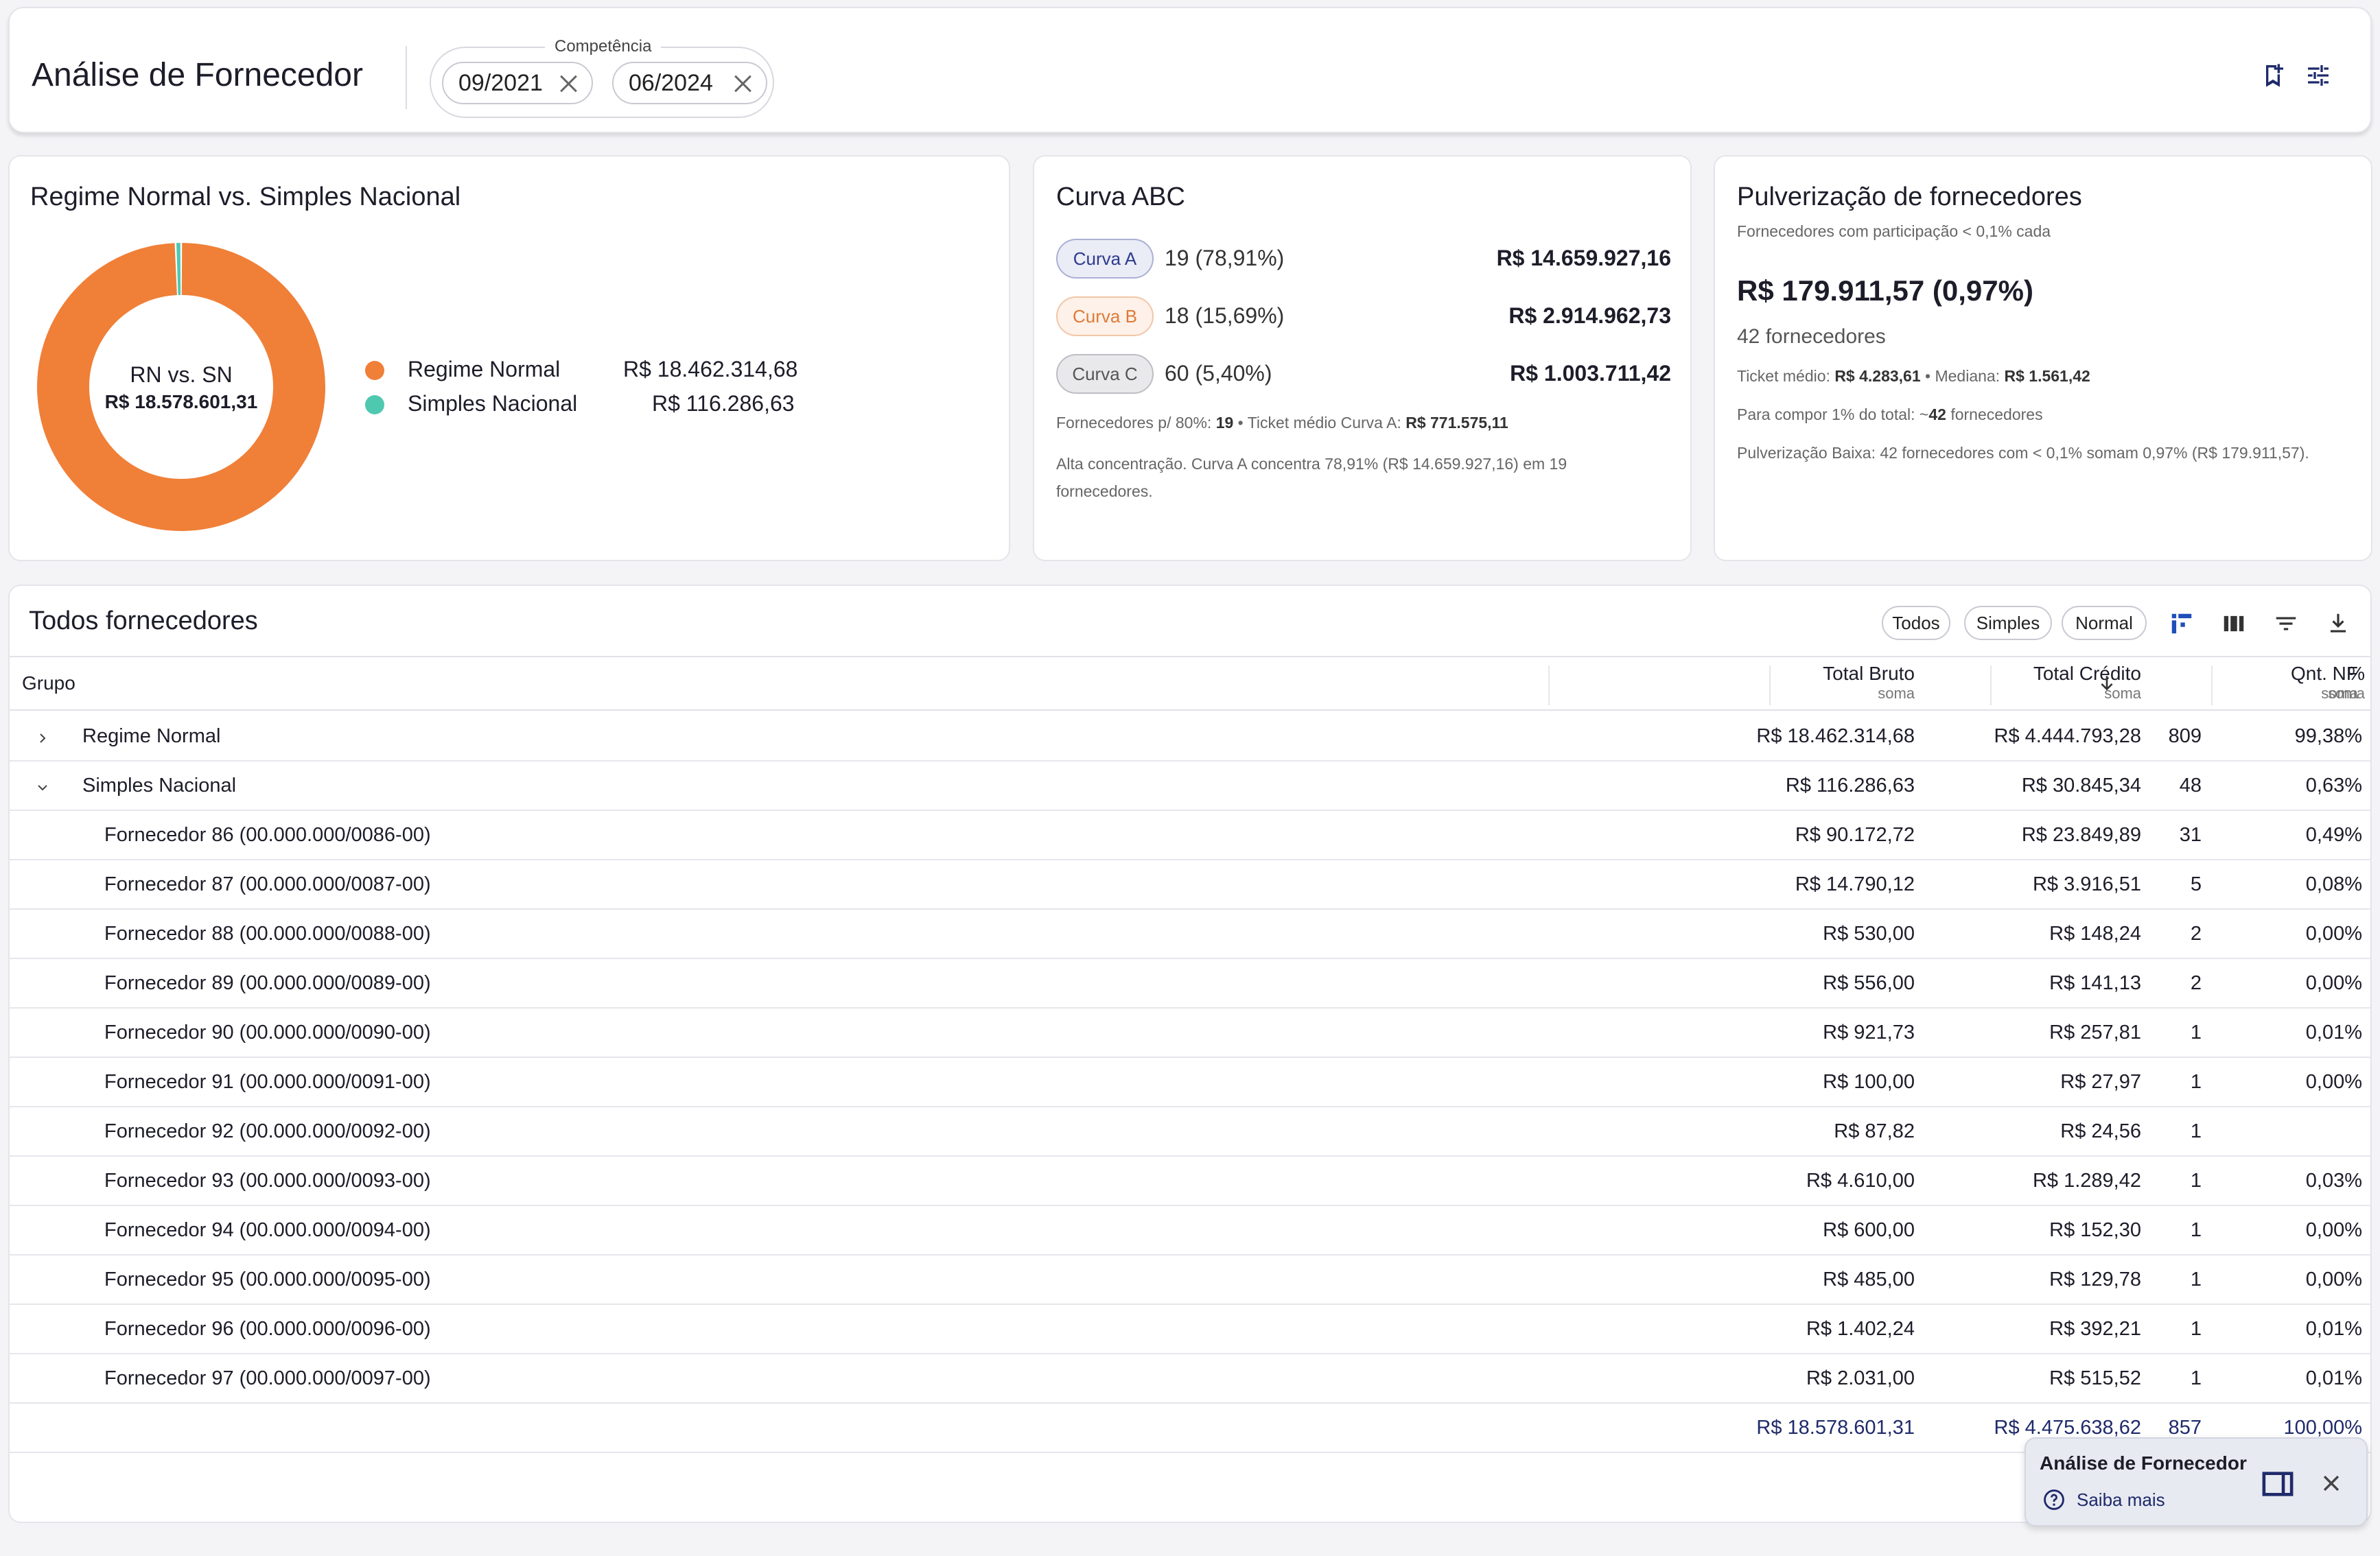 The width and height of the screenshot is (2380, 1556). I want to click on legend-value: R$ 18.462.314,68, so click(710, 369).